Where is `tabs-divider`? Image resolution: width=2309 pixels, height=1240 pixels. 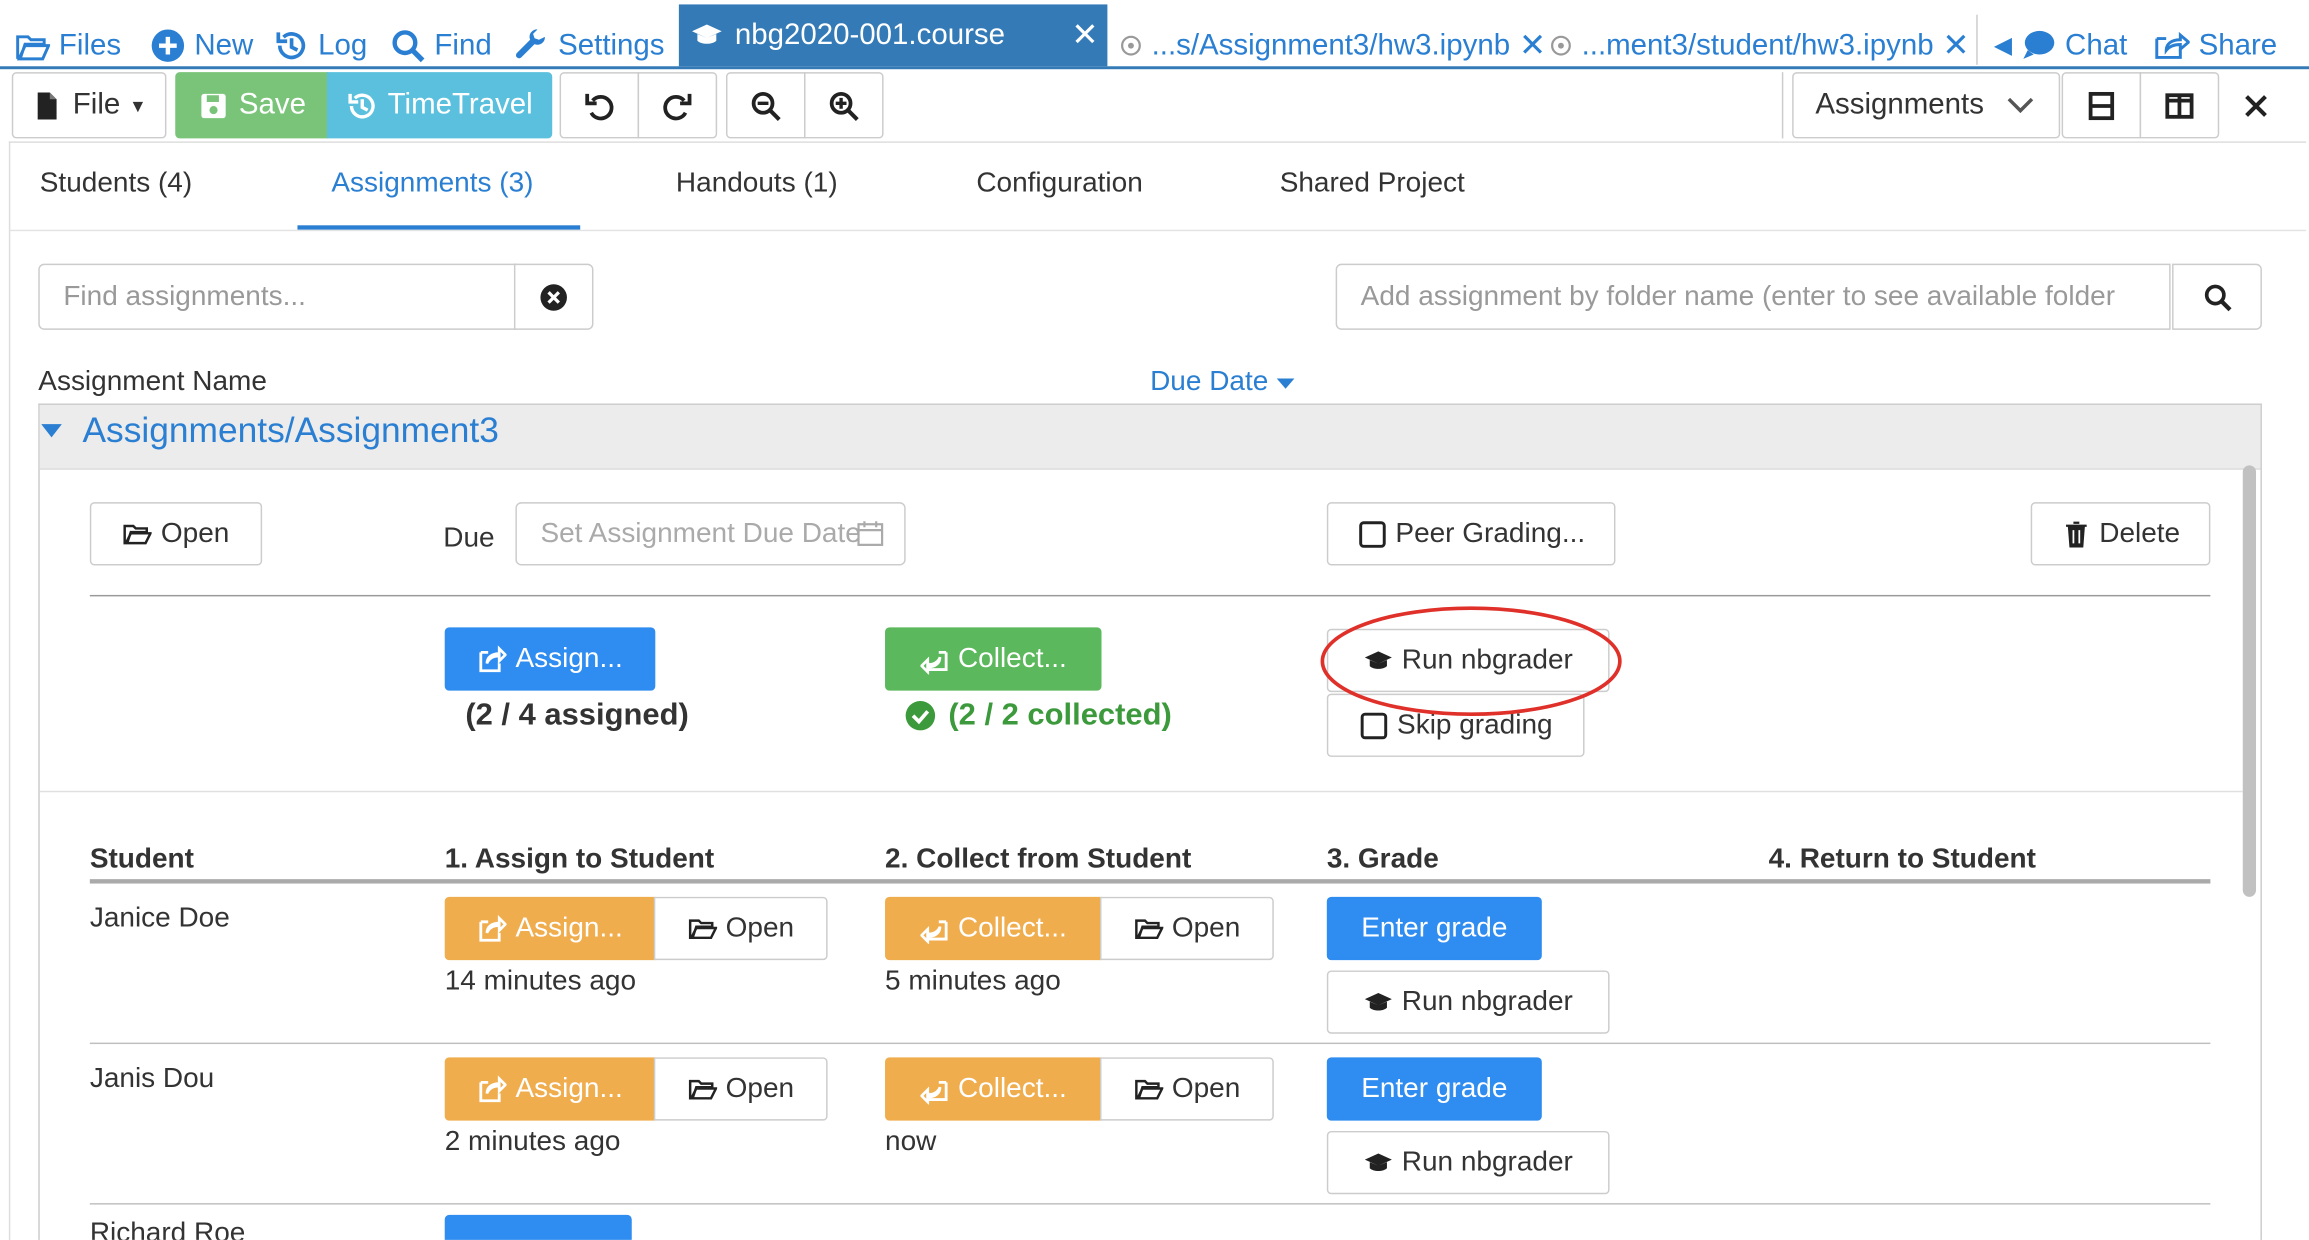
tabs-divider is located at coordinates (1157, 230).